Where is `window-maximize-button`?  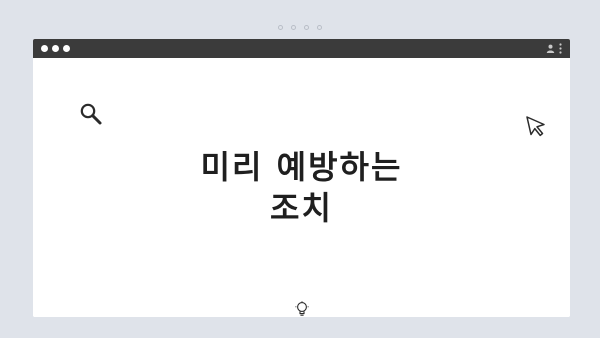
window-maximize-button is located at coordinates (66, 48).